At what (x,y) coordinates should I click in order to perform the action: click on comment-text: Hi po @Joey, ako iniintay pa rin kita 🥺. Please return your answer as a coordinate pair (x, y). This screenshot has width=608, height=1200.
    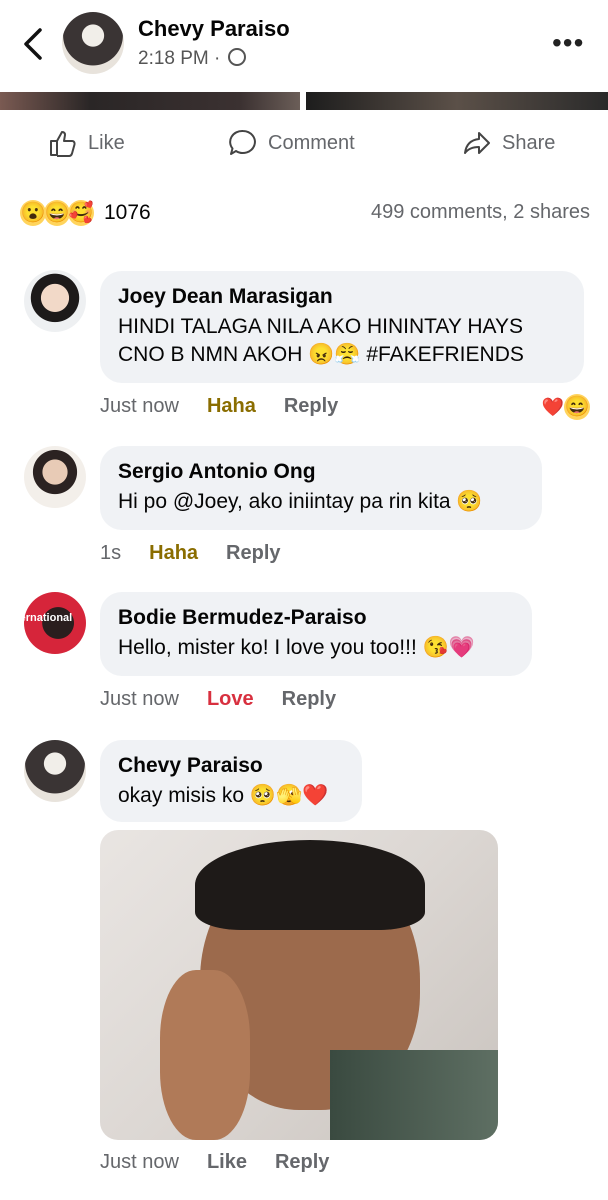
    Looking at the image, I should click on (300, 501).